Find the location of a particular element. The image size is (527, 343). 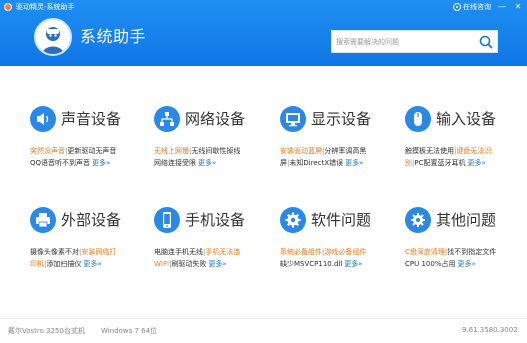

online-help-label: 在线咨询 is located at coordinates (477, 7).